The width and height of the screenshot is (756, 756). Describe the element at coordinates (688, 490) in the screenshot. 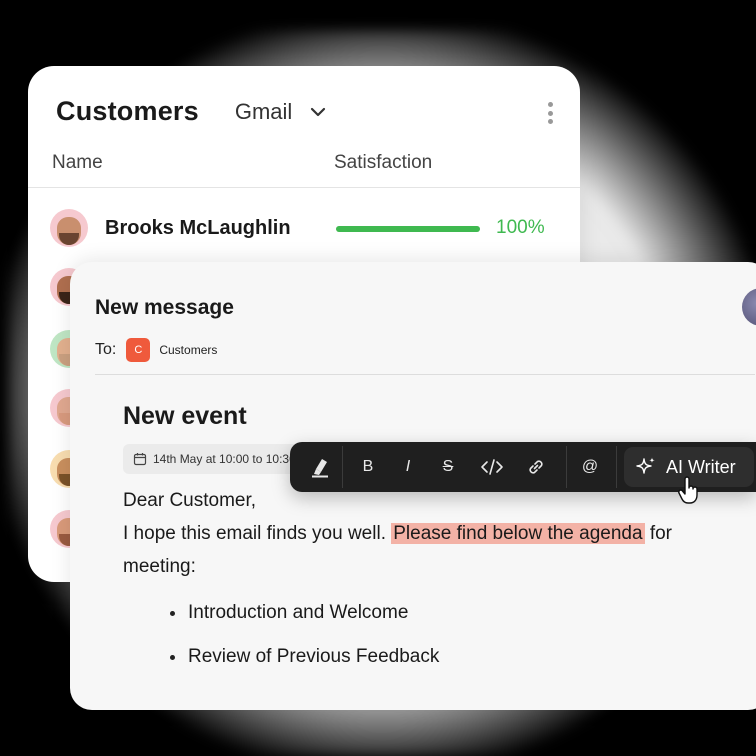

I see `hand-cursor-icon` at that location.